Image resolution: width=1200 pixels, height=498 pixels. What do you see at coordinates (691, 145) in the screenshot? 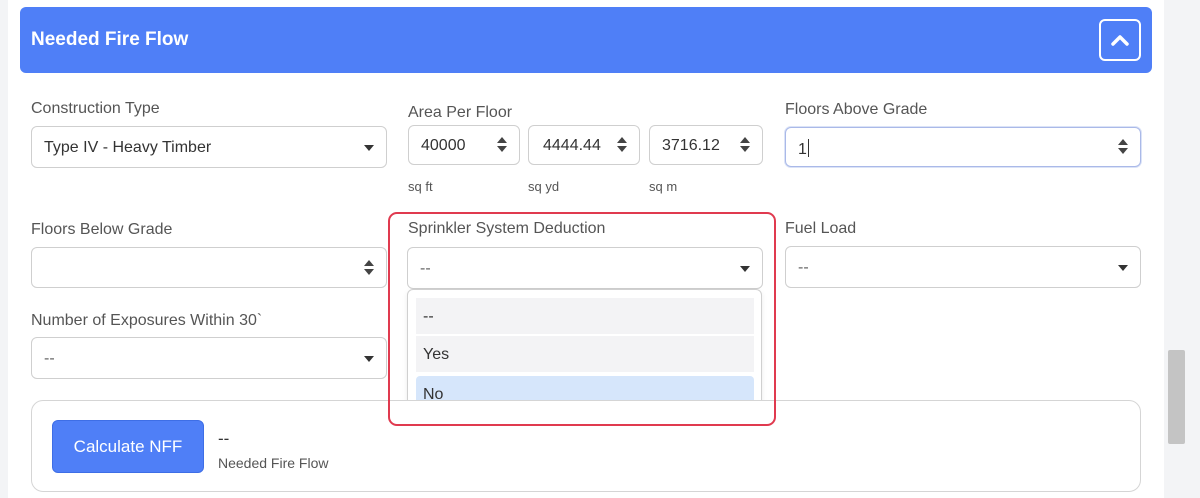
I see `area-sq-m-value: 3716.12` at bounding box center [691, 145].